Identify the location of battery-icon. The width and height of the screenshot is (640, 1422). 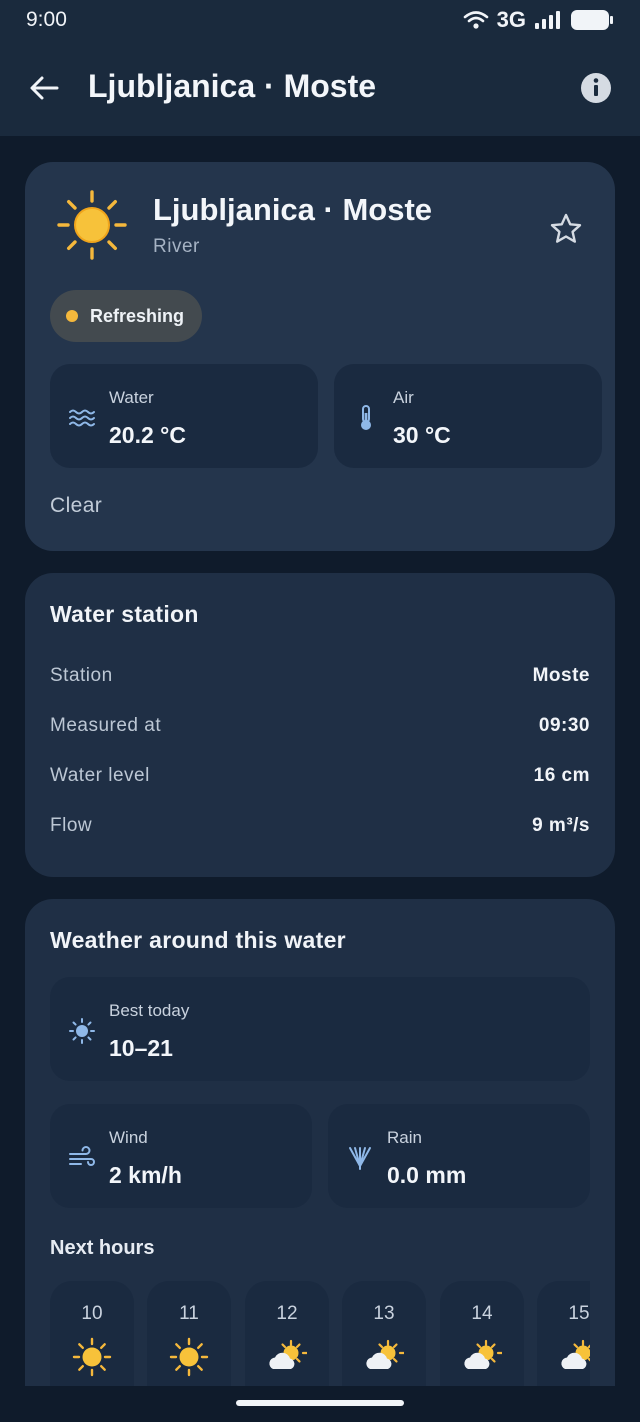
(592, 20).